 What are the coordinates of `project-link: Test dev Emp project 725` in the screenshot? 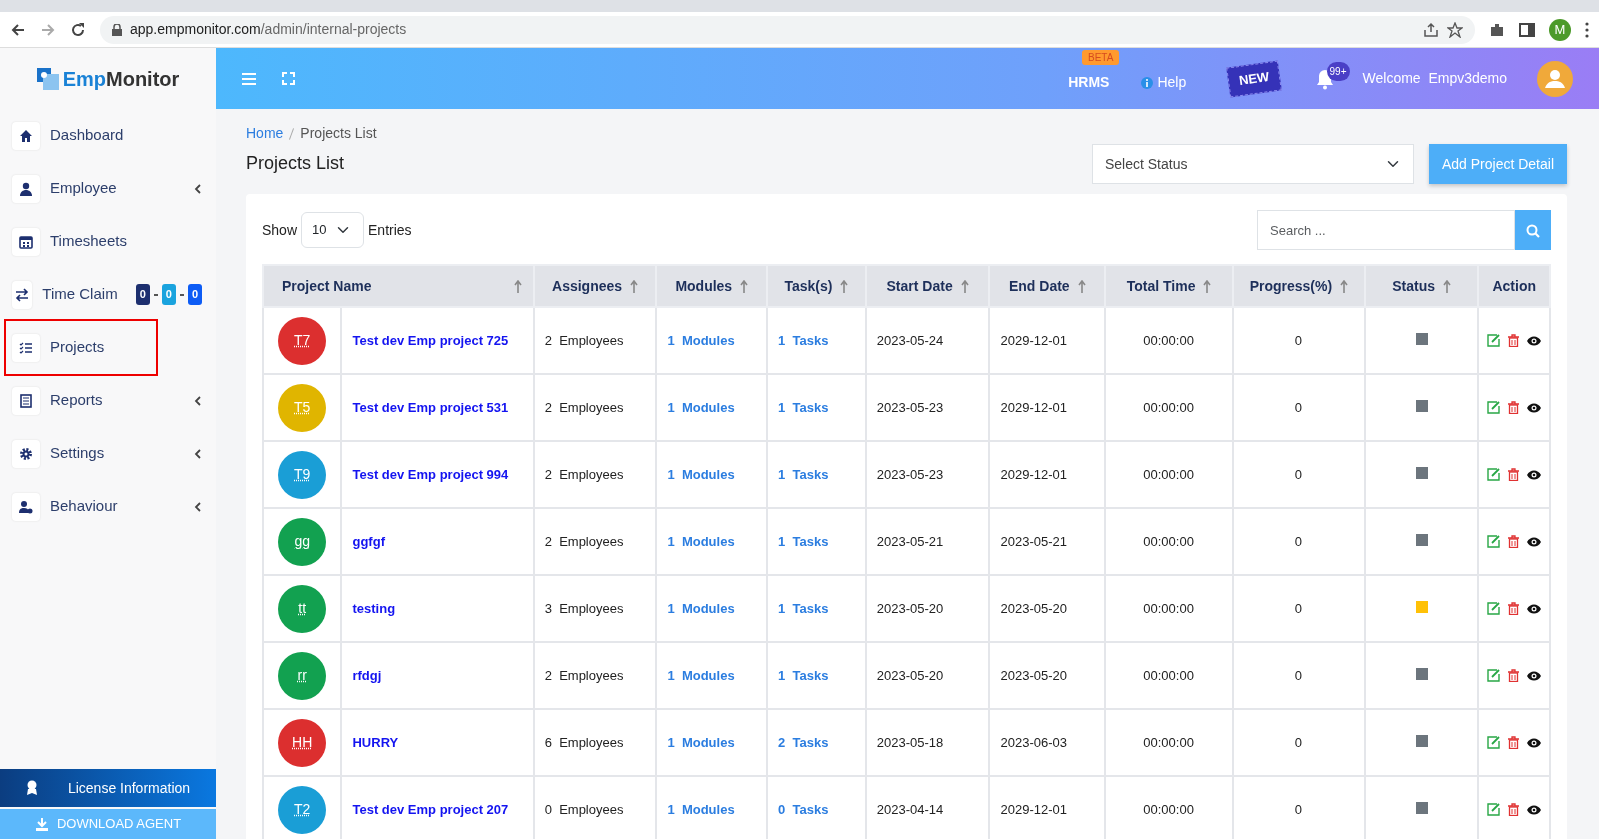 It's located at (430, 340).